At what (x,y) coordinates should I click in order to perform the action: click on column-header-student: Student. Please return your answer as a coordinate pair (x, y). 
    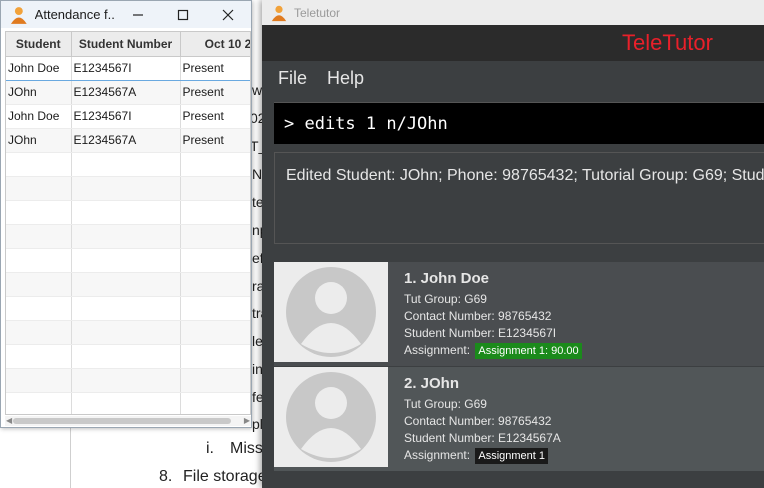
    Looking at the image, I should click on (39, 44).